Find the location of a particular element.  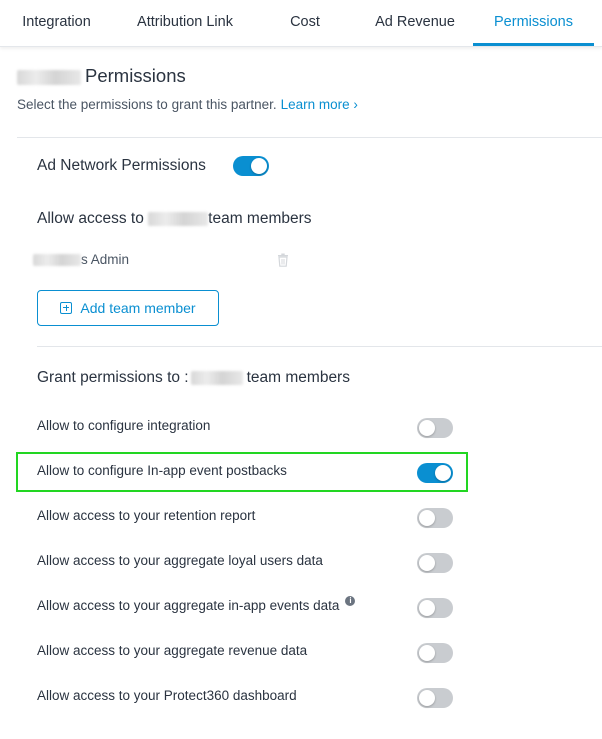

in-app-events-toggle is located at coordinates (435, 608).